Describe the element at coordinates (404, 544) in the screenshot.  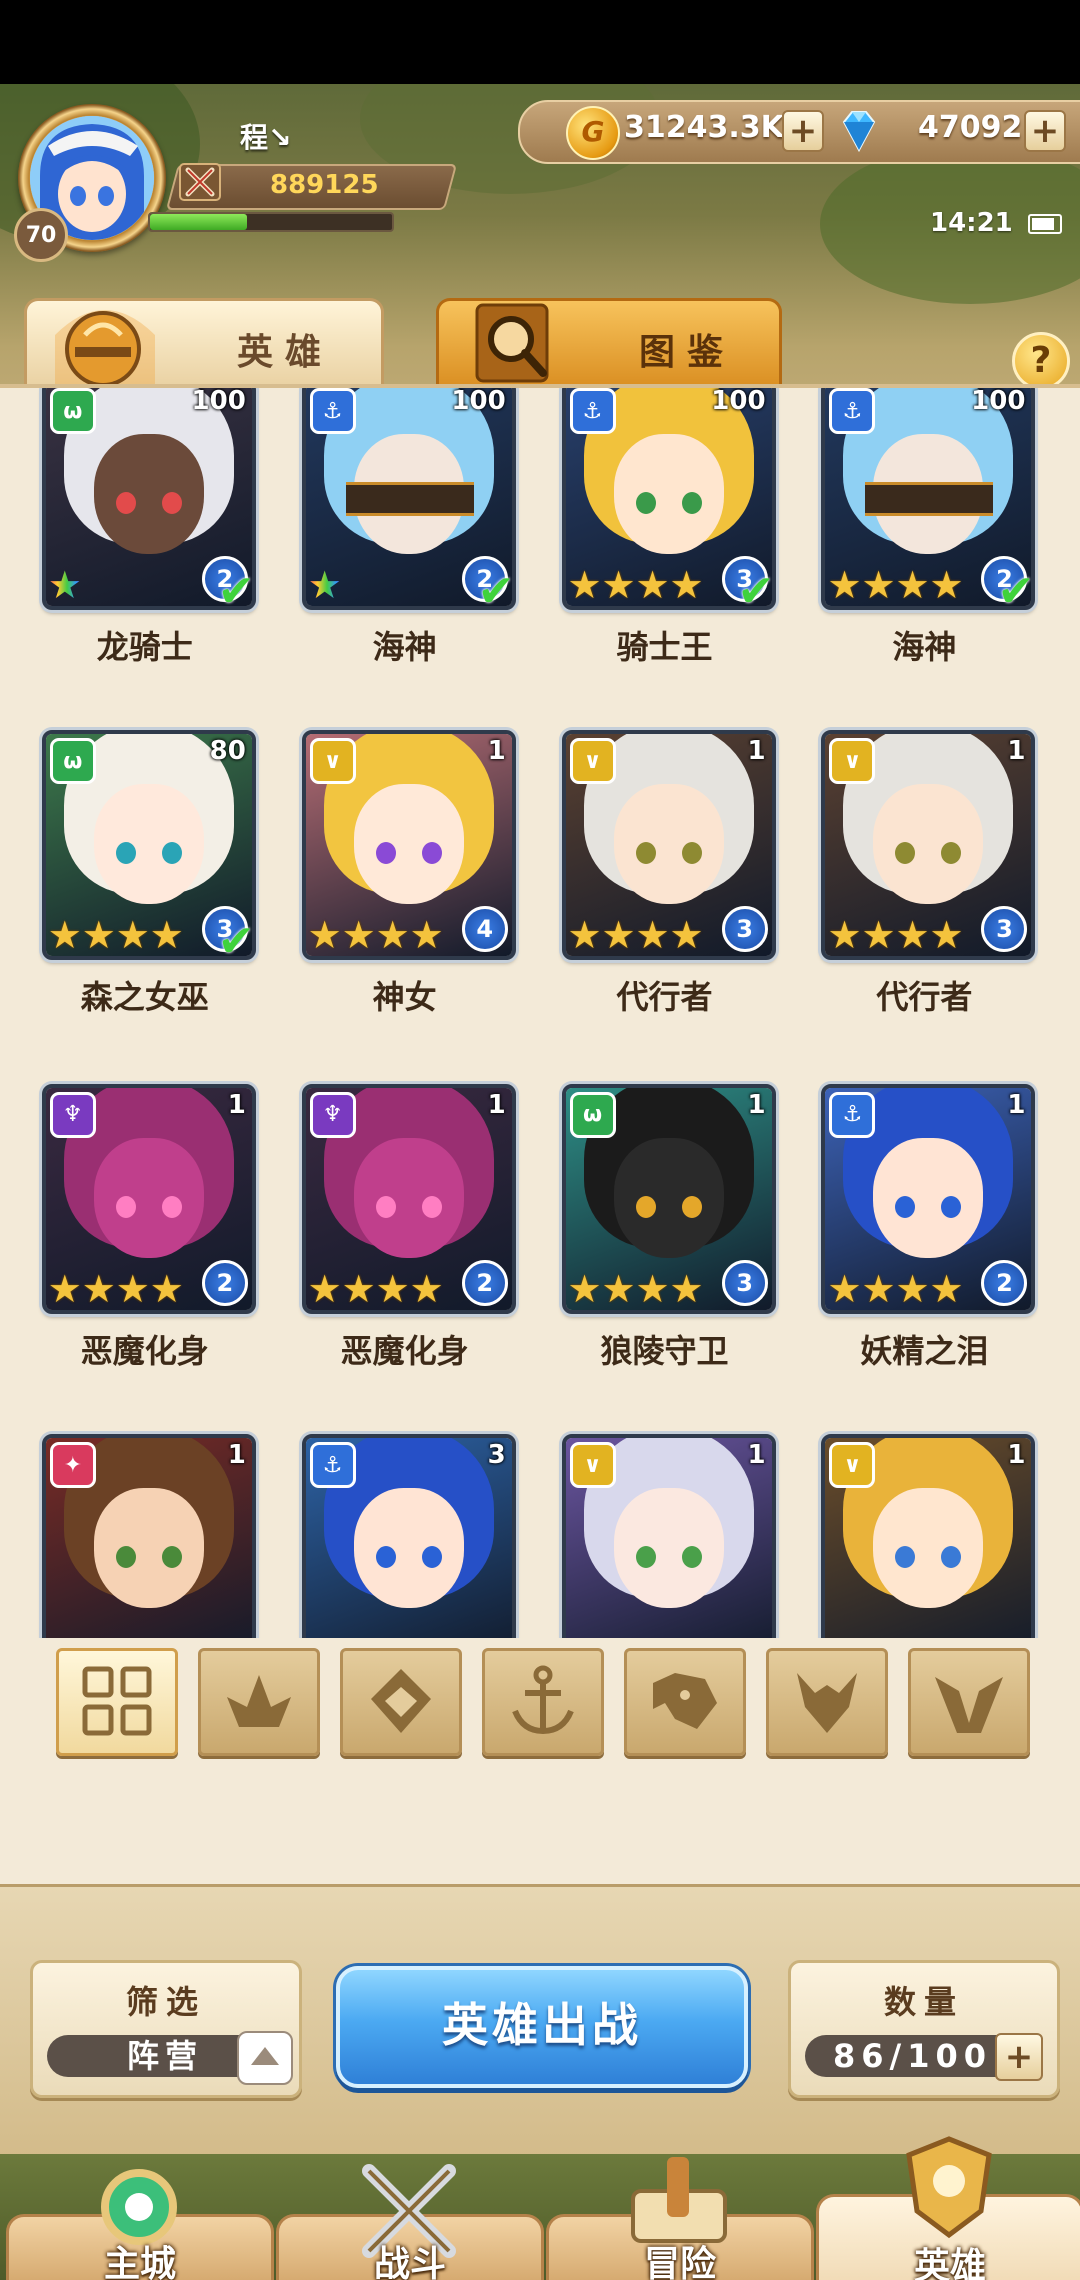
I see `hero-card: ⚓ 100 ★ 2 ✔ 海神` at that location.